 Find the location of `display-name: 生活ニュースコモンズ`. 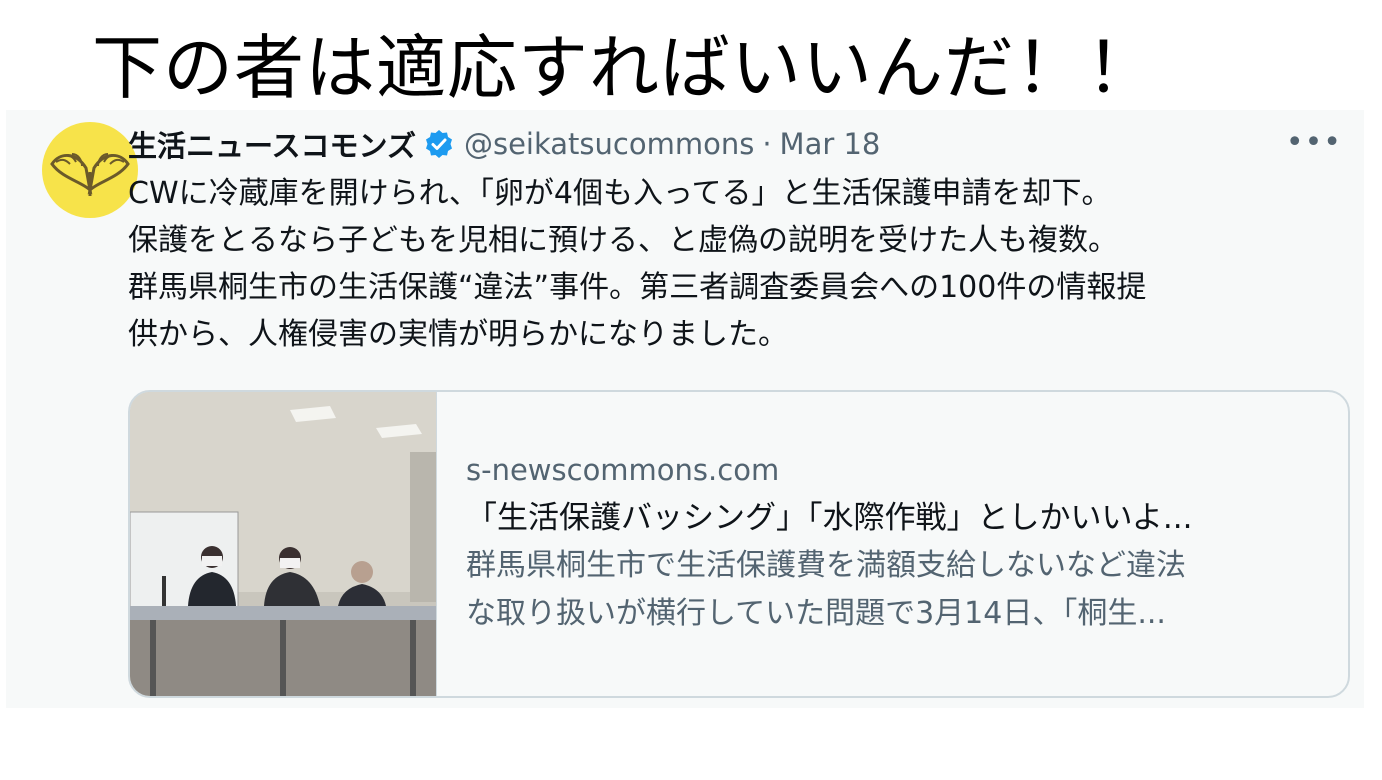

display-name: 生活ニュースコモンズ is located at coordinates (272, 144).